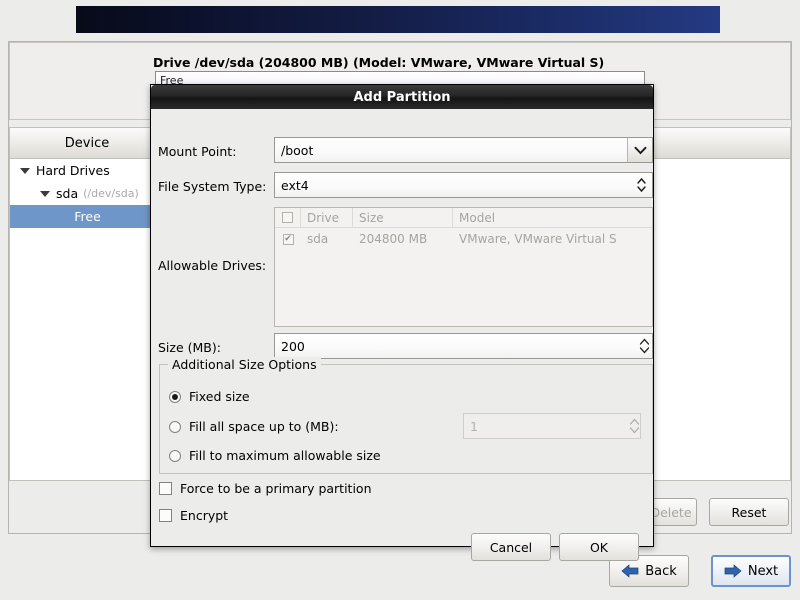 This screenshot has height=600, width=800. What do you see at coordinates (264, 426) in the screenshot?
I see `radio-fill-all-space-label: Fill all space up to (MB):` at bounding box center [264, 426].